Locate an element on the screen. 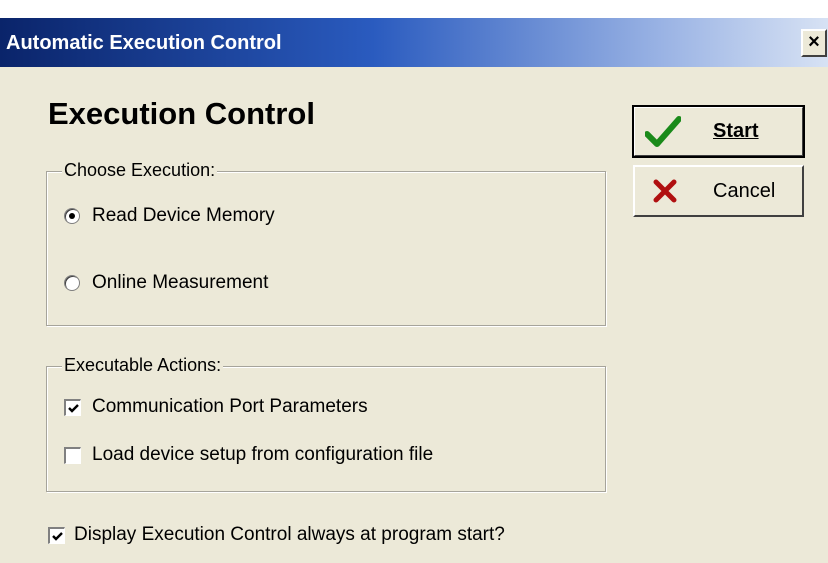 The height and width of the screenshot is (563, 828). cancel-button: Cancel is located at coordinates (718, 191).